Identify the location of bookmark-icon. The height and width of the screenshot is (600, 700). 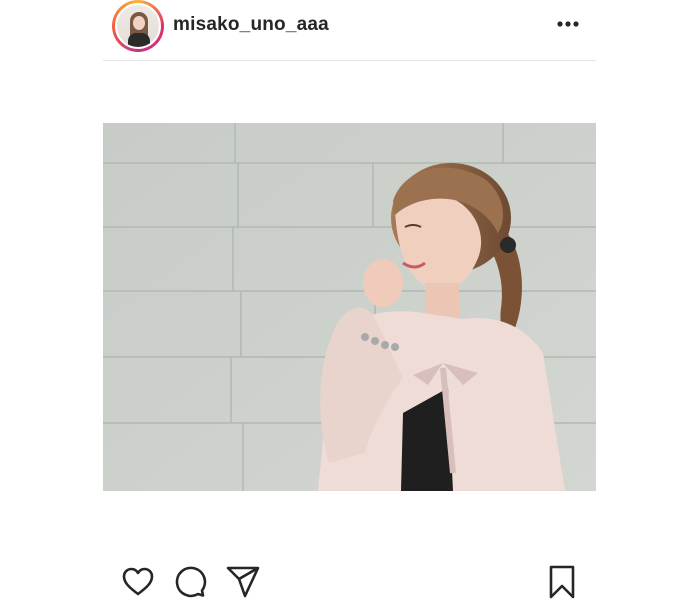
(562, 582).